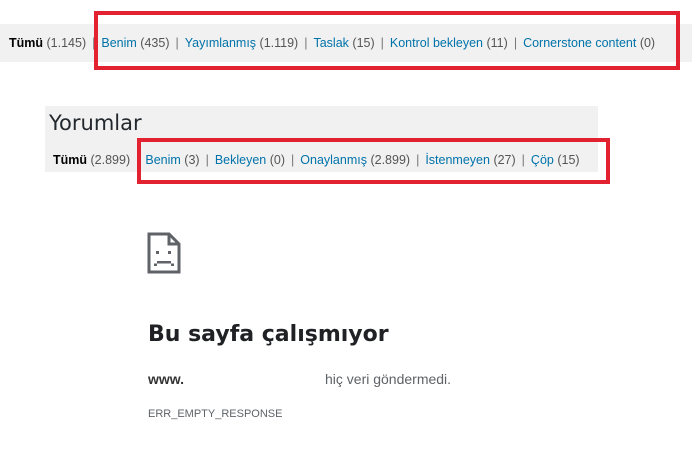  I want to click on error-code: ERR_EMPTY_RESPONSE, so click(215, 414).